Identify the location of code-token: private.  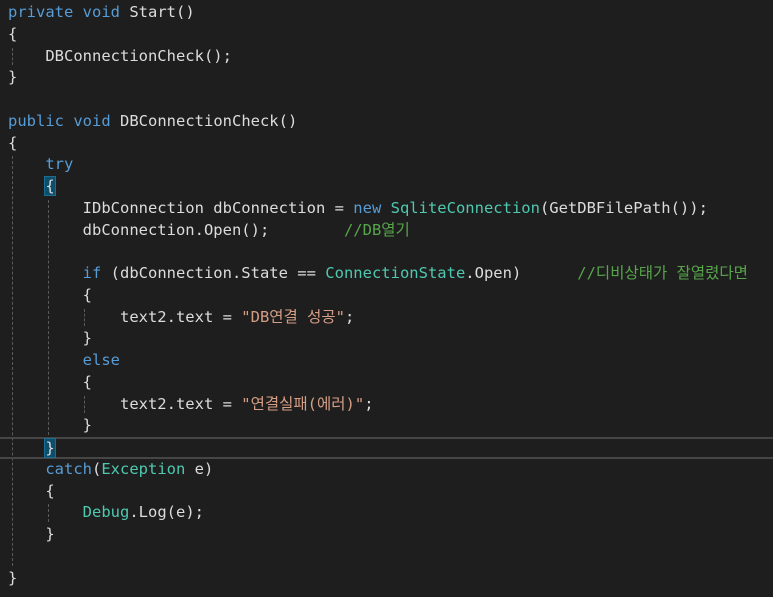
(41, 12).